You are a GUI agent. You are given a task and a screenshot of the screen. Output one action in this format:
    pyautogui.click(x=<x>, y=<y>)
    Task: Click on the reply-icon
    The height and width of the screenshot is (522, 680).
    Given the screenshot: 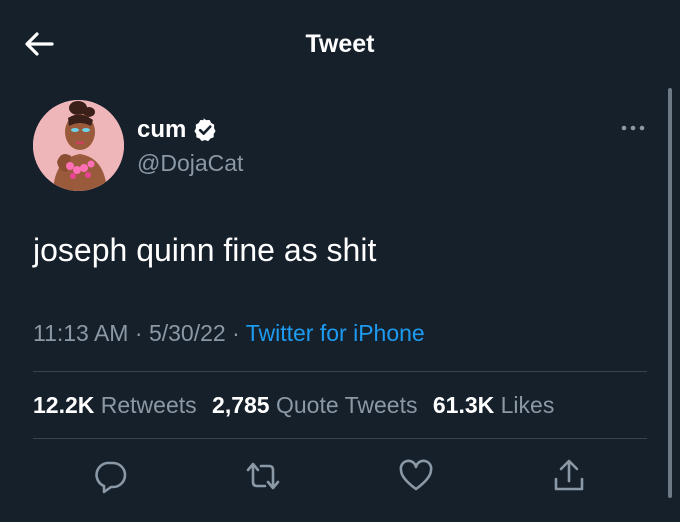 What is the action you would take?
    pyautogui.click(x=111, y=477)
    